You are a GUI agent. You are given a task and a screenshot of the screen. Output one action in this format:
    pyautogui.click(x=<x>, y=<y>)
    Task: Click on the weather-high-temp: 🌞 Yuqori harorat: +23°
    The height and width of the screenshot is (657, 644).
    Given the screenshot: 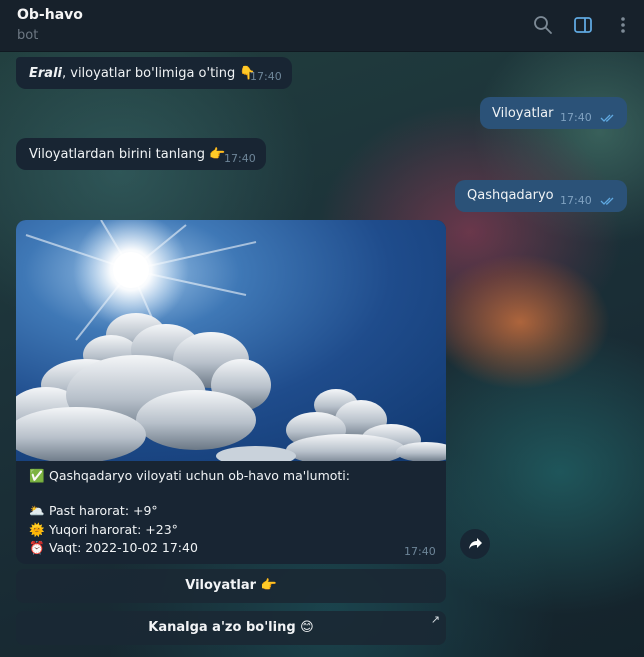 What is the action you would take?
    pyautogui.click(x=103, y=529)
    